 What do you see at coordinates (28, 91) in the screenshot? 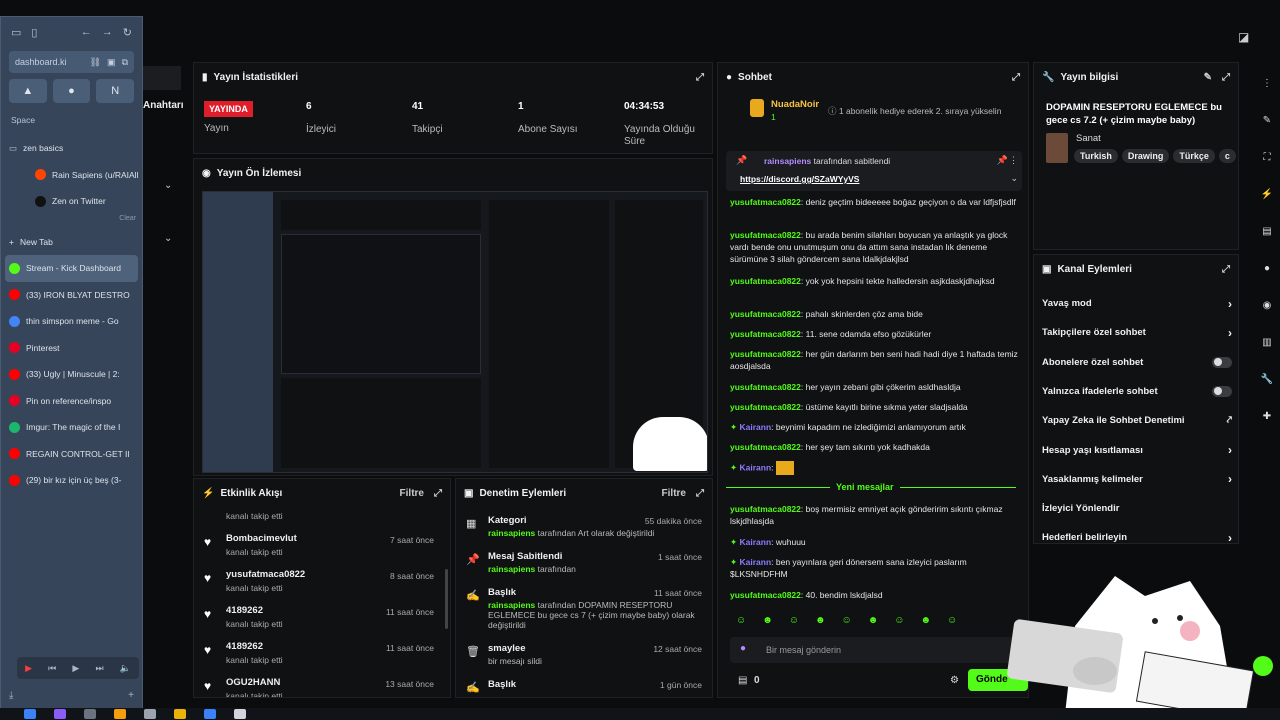
I see `essential-drive: ▲` at bounding box center [28, 91].